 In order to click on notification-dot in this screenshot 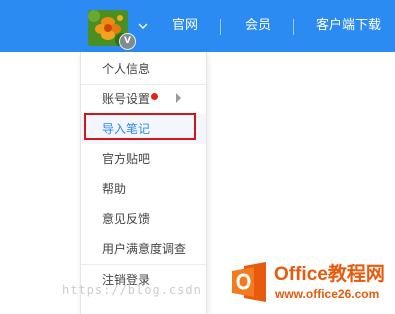, I will do `click(154, 96)`.